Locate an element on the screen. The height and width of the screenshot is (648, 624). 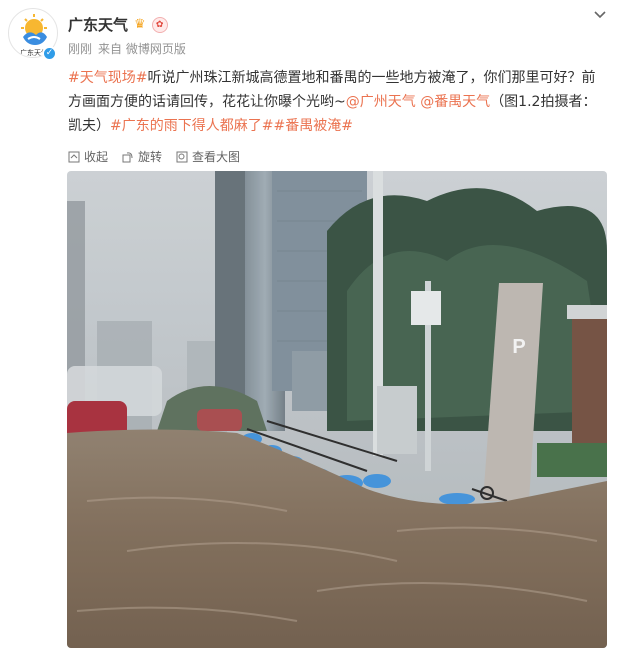
zoom-icon is located at coordinates (182, 156).